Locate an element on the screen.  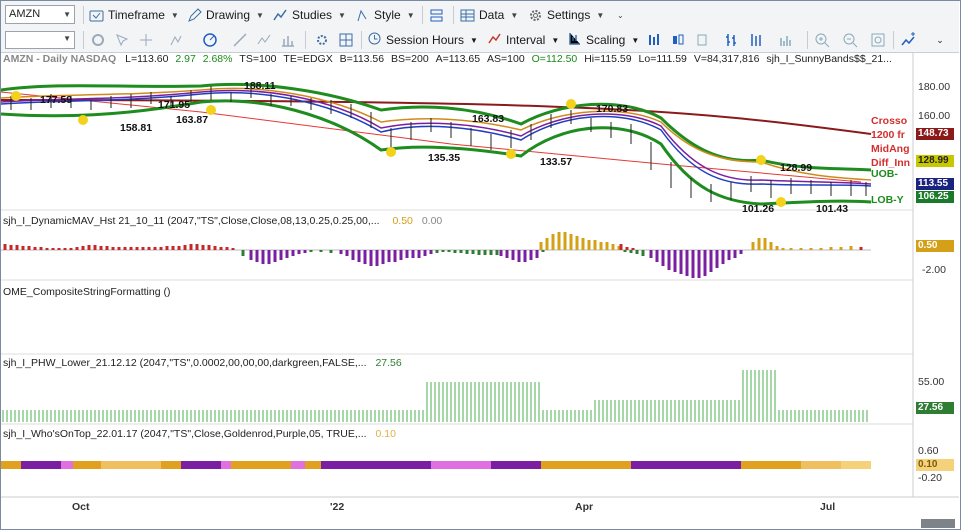
analysis-icon is located at coordinates (288, 40).